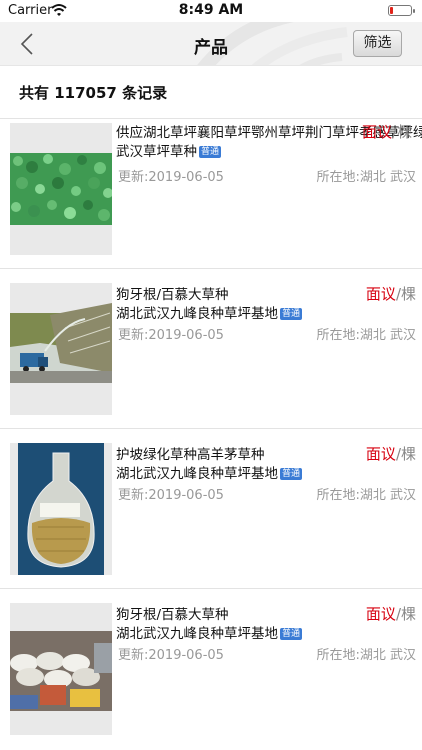  Describe the element at coordinates (401, 10) in the screenshot. I see `battery-icon` at that location.